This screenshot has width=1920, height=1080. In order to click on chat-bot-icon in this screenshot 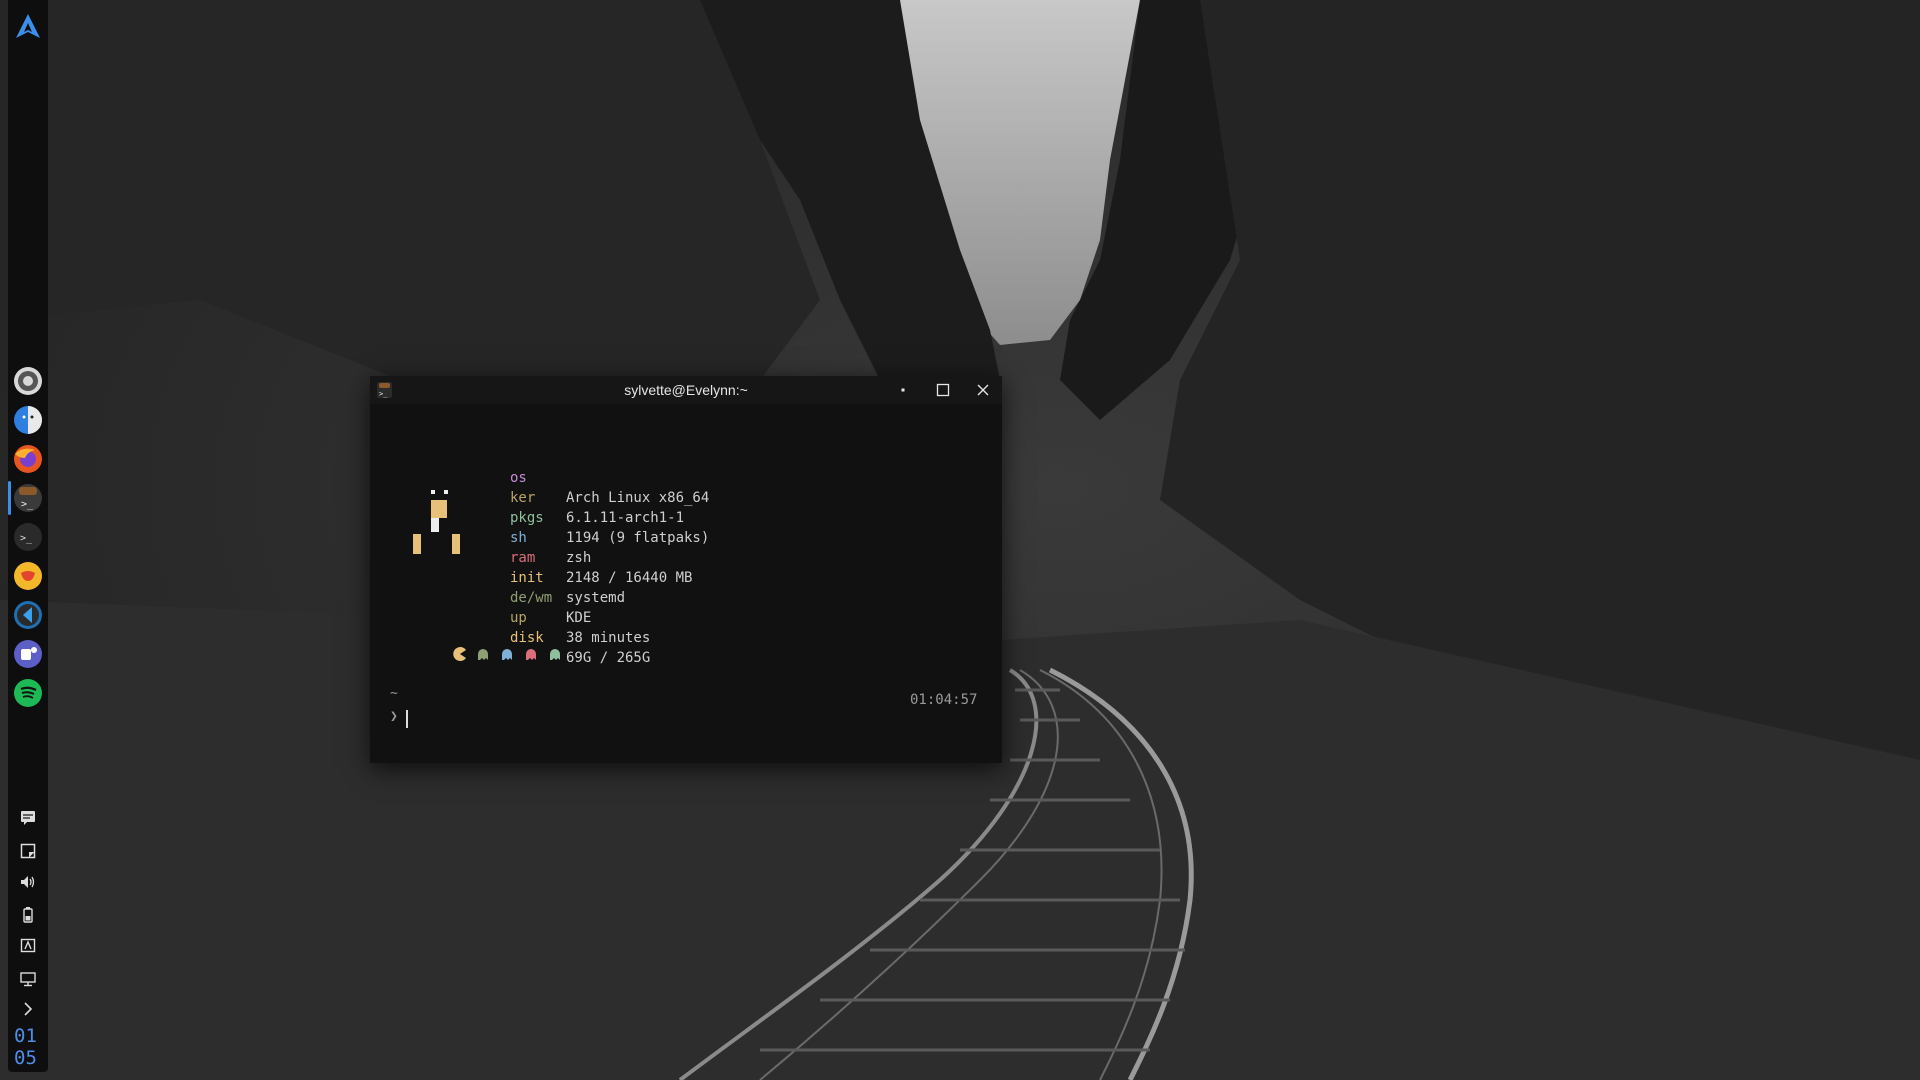, I will do `click(28, 576)`.